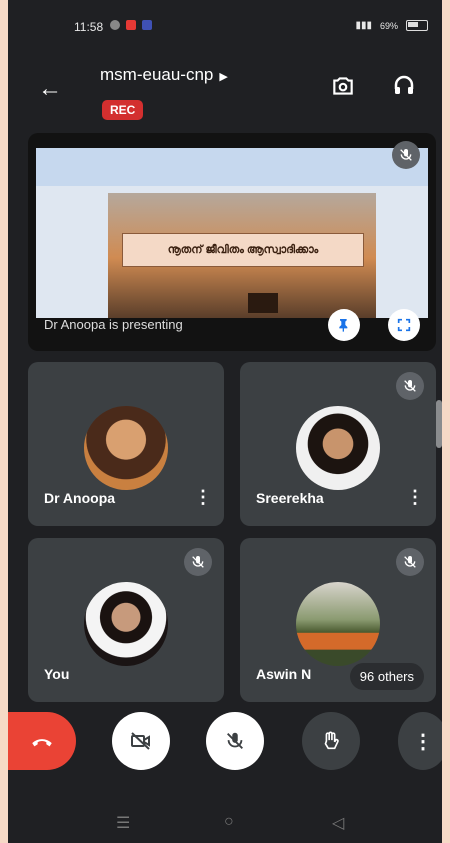 The height and width of the screenshot is (843, 450). Describe the element at coordinates (223, 77) in the screenshot. I see `caret-right-icon: ▶` at that location.